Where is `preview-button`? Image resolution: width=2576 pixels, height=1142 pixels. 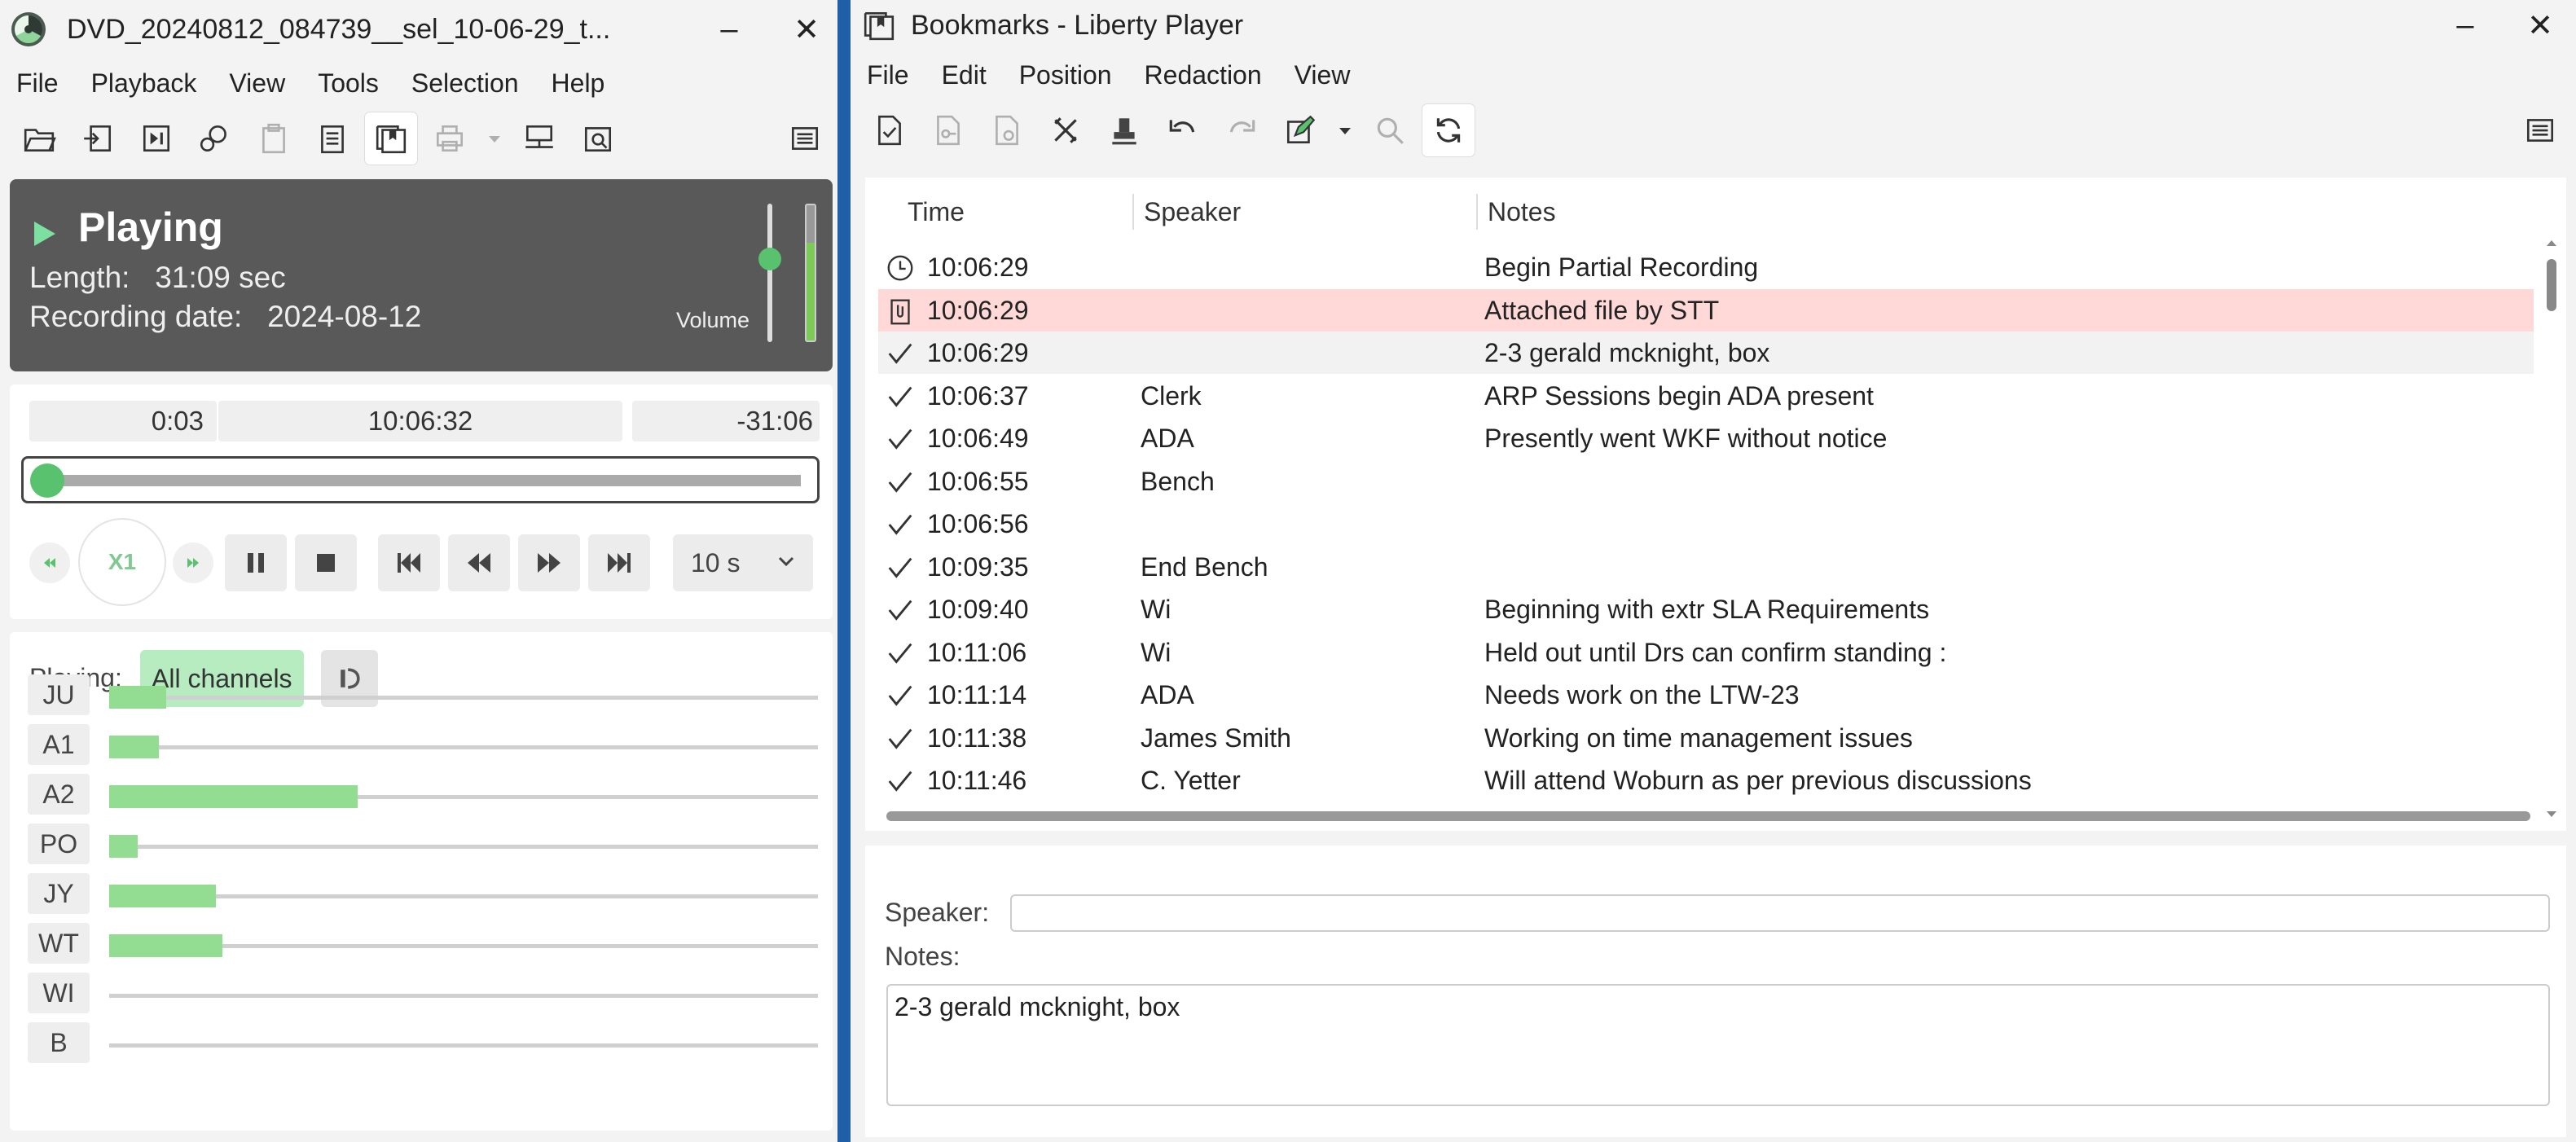
preview-button is located at coordinates (598, 138).